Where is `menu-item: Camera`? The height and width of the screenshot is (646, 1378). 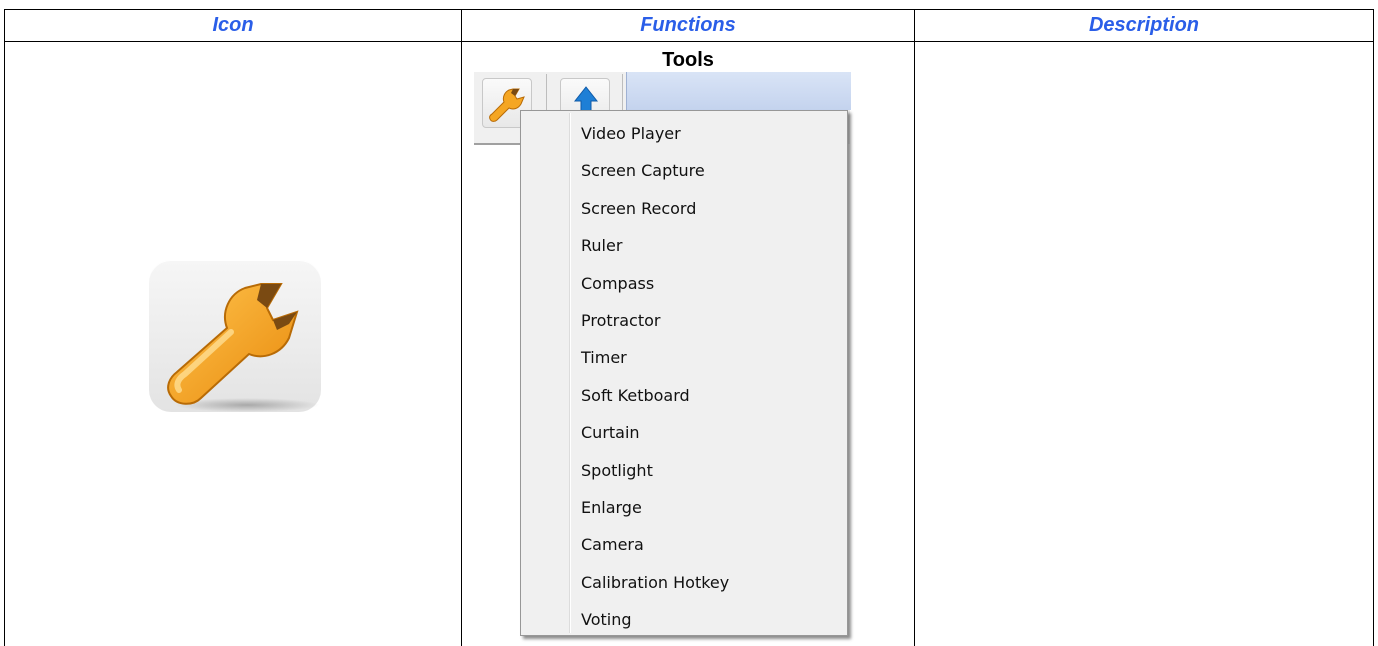 menu-item: Camera is located at coordinates (684, 544).